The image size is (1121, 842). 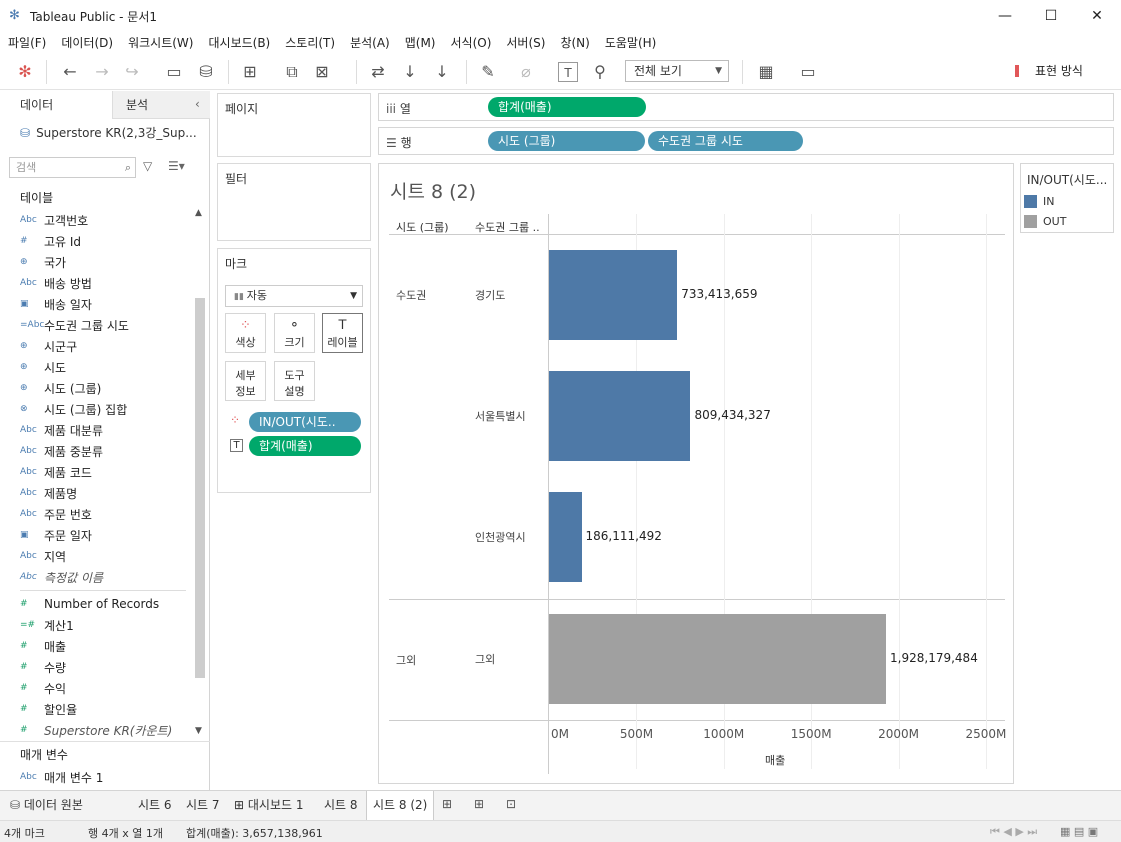 I want to click on show-me-button: 표현 방식, so click(x=1049, y=70).